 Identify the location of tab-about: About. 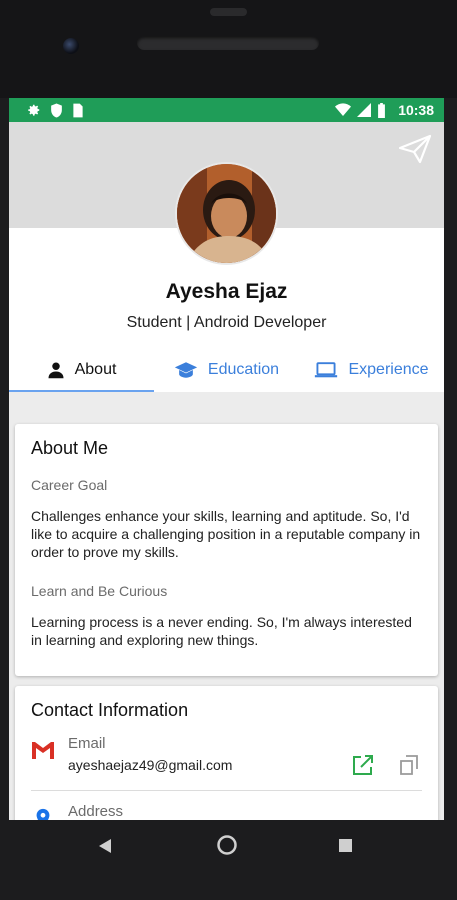
(81, 370).